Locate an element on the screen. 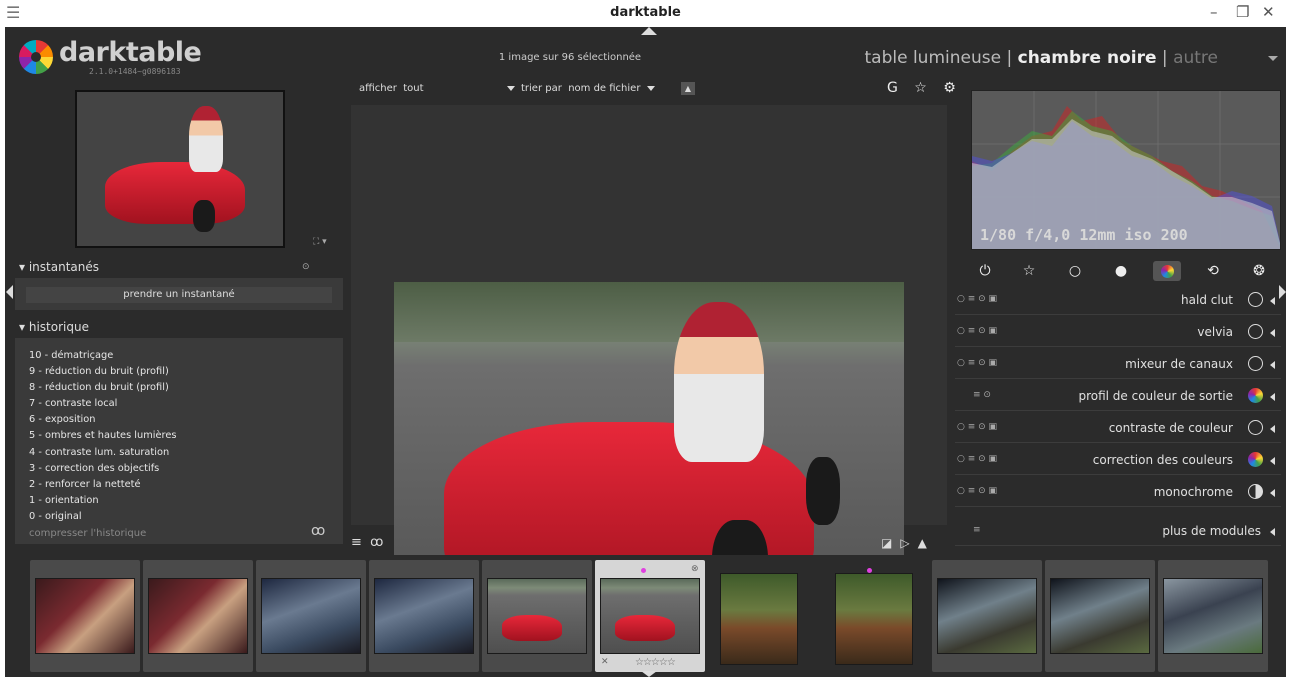  effects-group-icon: ❂ is located at coordinates (1259, 271).